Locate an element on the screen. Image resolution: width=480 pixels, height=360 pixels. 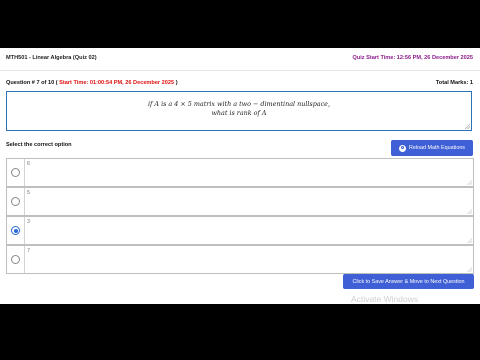
option-2: 5 is located at coordinates (240, 201).